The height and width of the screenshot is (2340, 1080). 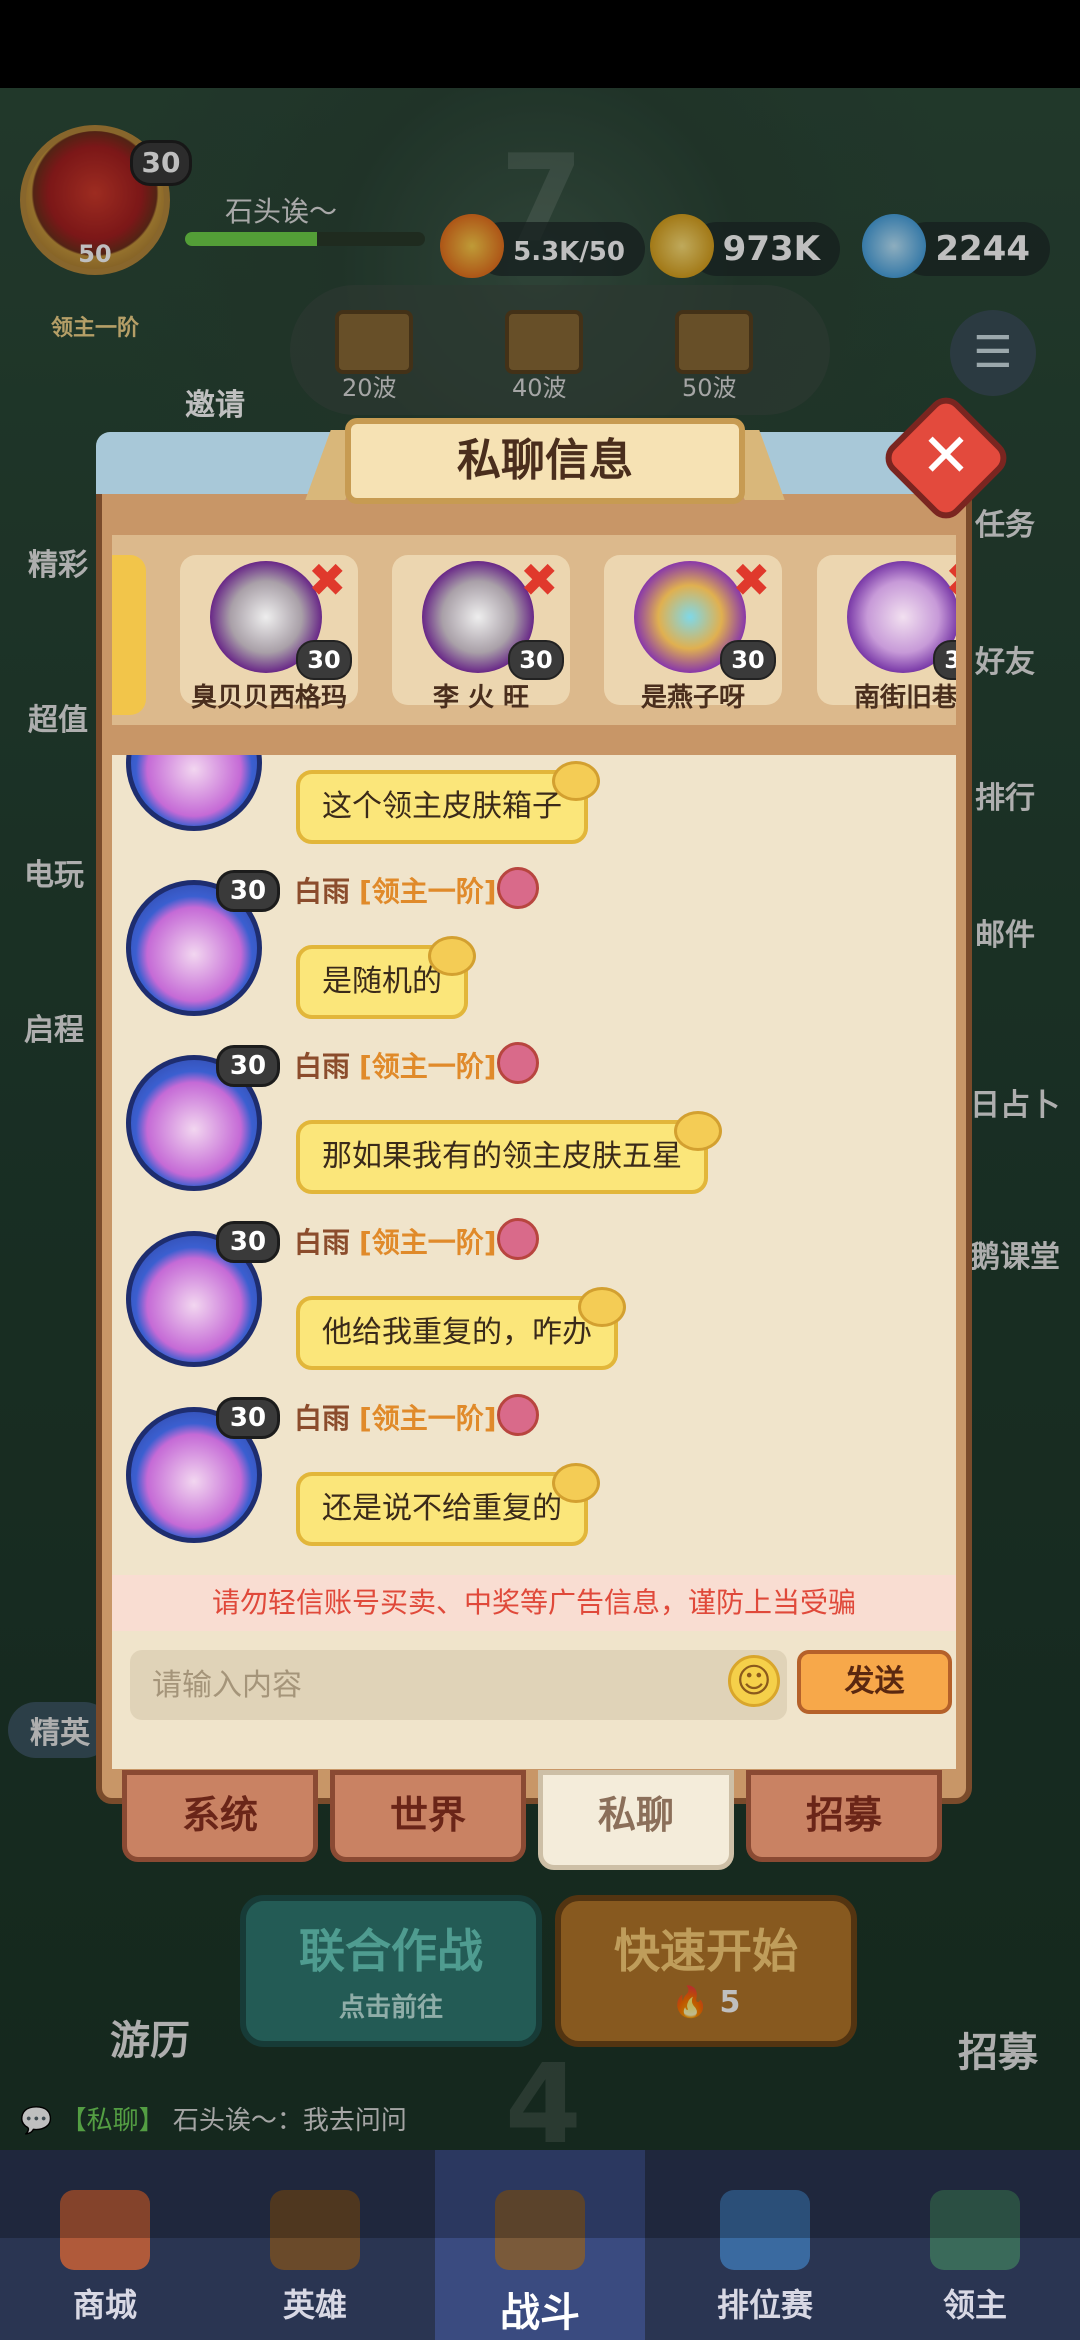 I want to click on message-text: 这个领主皮肤箱子, so click(x=442, y=806).